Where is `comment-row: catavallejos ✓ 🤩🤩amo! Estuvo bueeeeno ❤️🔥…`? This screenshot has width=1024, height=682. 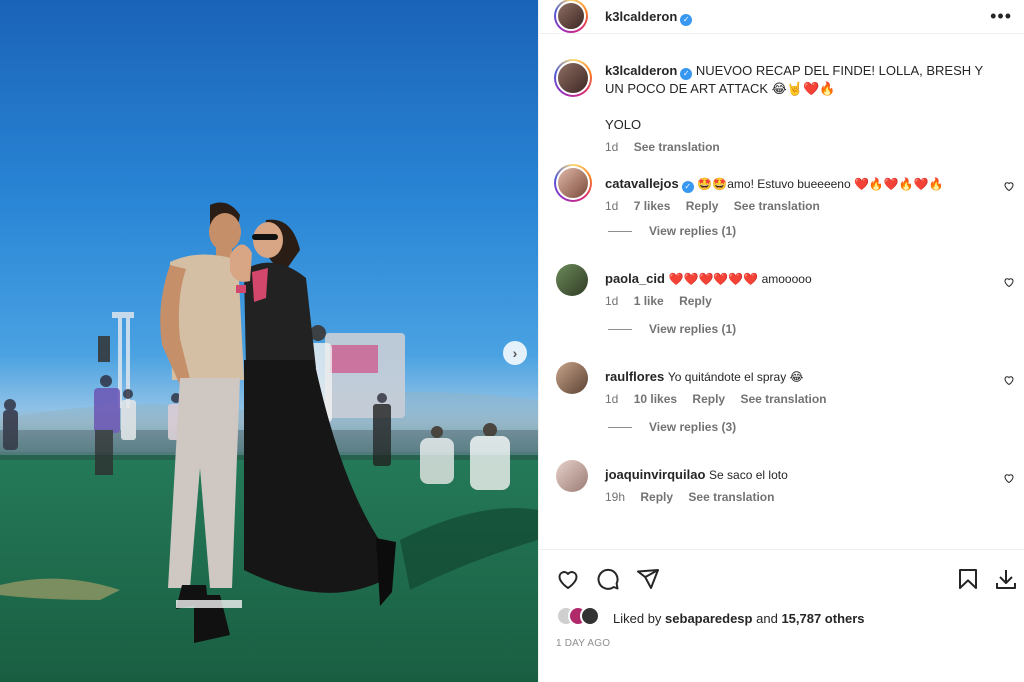 comment-row: catavallejos ✓ 🤩🤩amo! Estuvo bueeeeno ❤️🔥… is located at coordinates (781, 194).